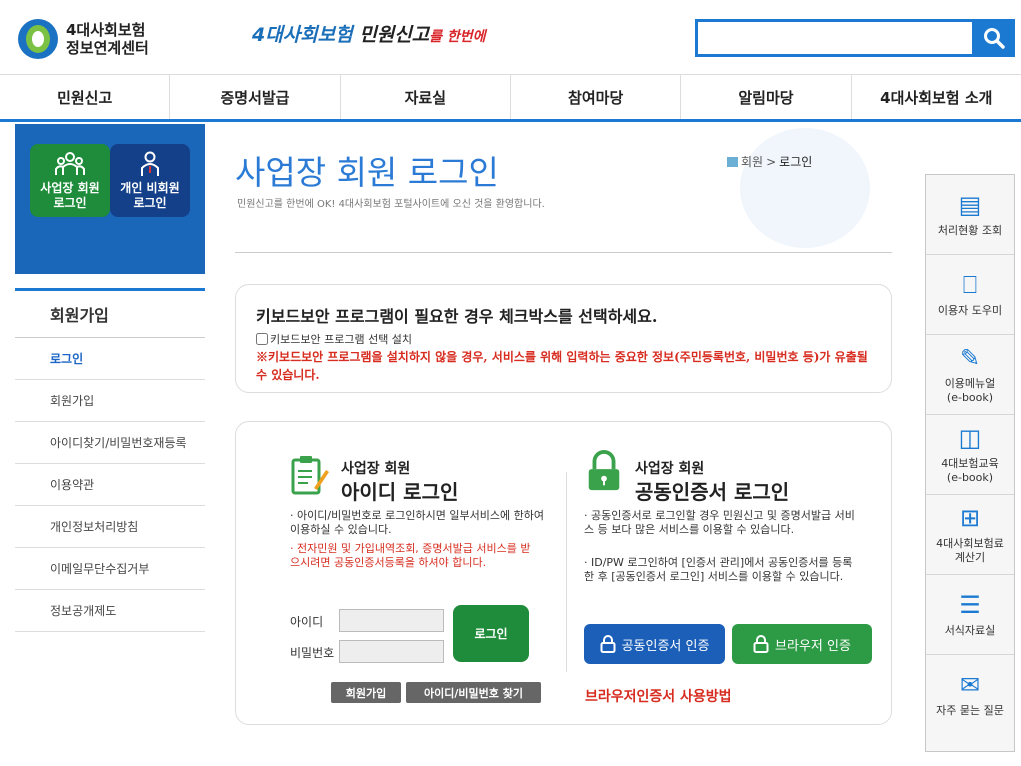  I want to click on business-tab-line-2: 로그인, so click(70, 203).